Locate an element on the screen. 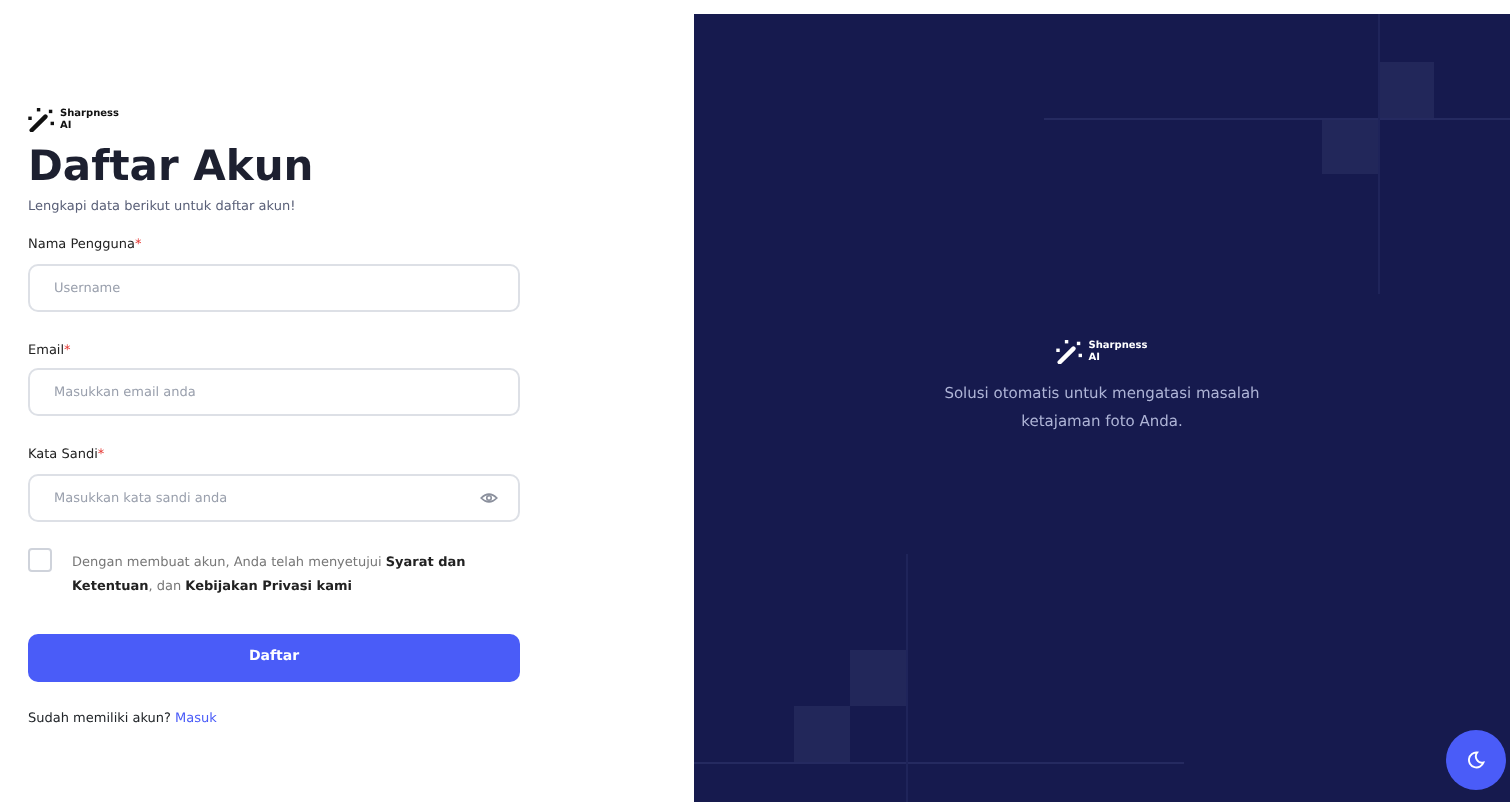 This screenshot has width=1510, height=802. checkbox is located at coordinates (40, 560).